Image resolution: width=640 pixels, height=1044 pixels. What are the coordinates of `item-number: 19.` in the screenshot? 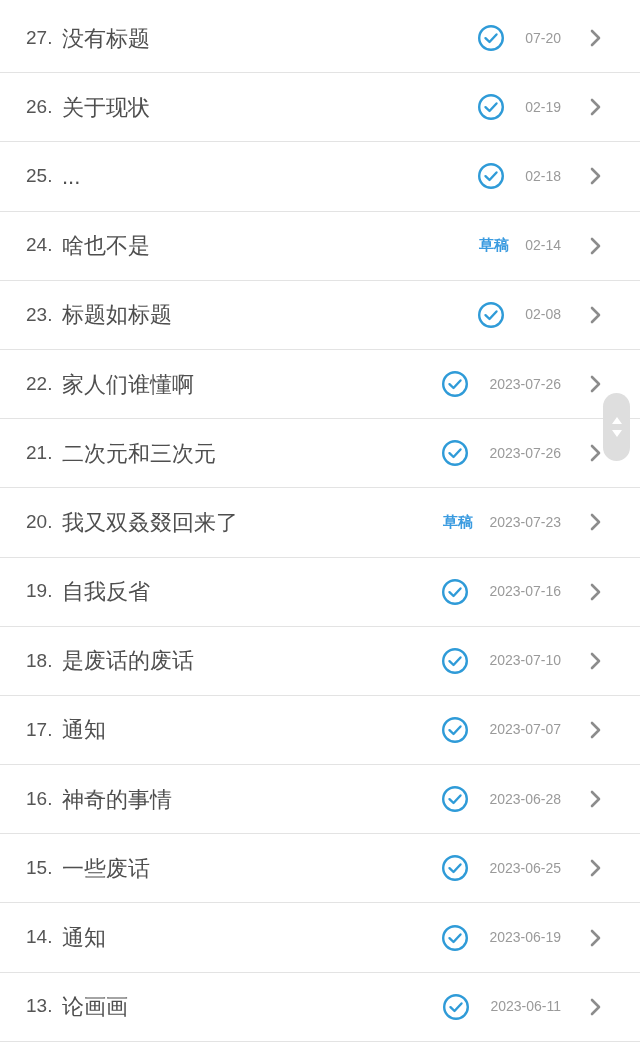 It's located at (40, 591).